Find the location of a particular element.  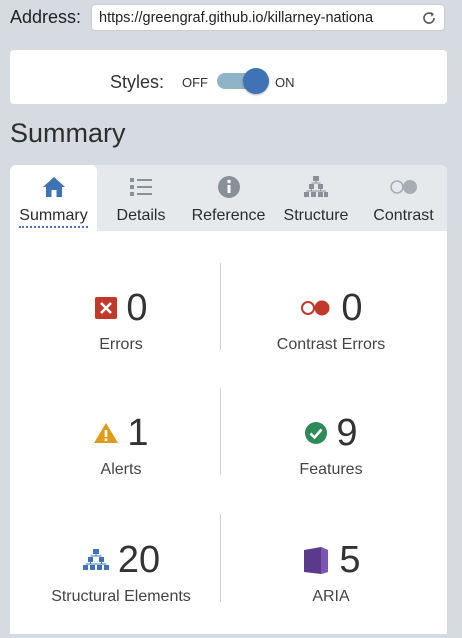

features-card: 9 Features is located at coordinates (331, 461).